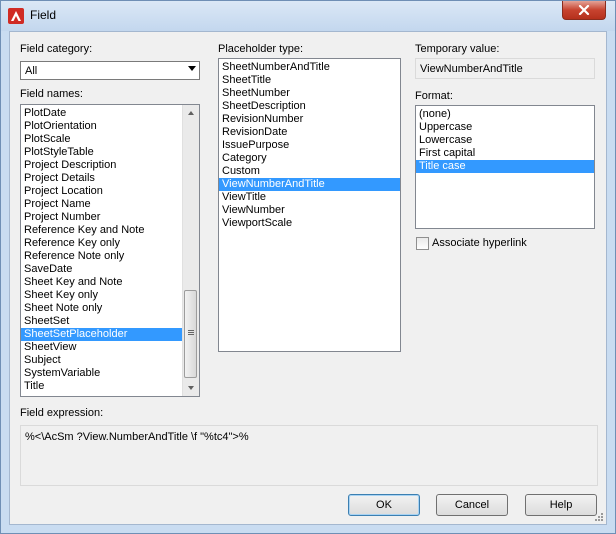  What do you see at coordinates (137, 437) in the screenshot?
I see `field-expression-text: %<\AcSm ?View.NumberAndTitle \f "%tc4">%` at bounding box center [137, 437].